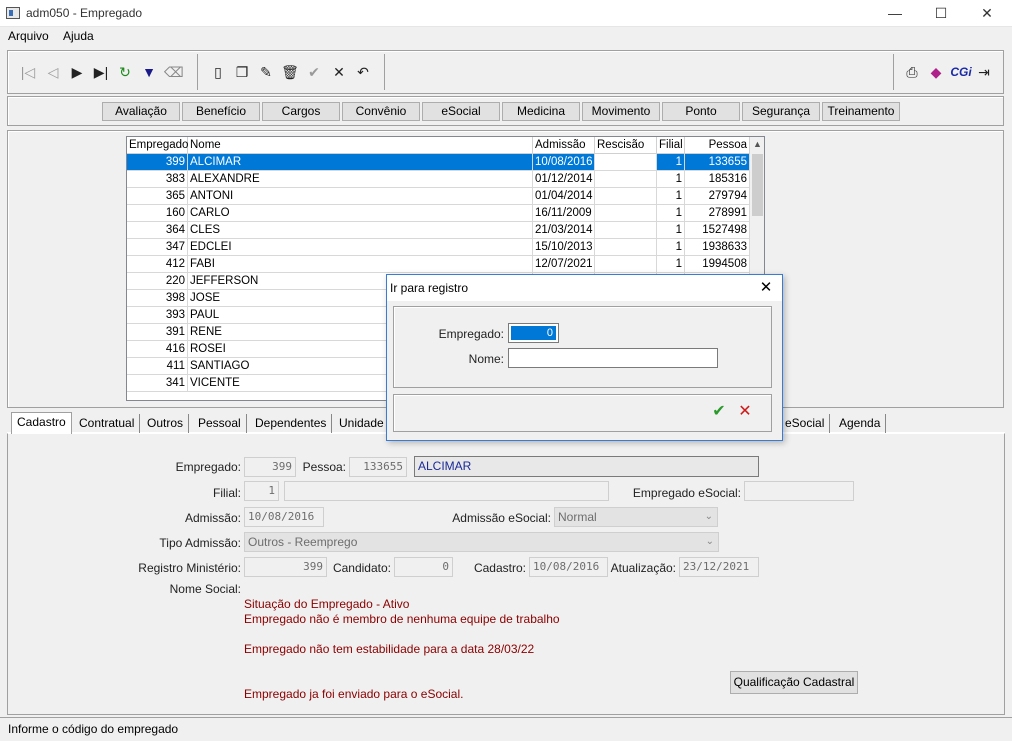  I want to click on cell-empregado: 365, so click(157, 196).